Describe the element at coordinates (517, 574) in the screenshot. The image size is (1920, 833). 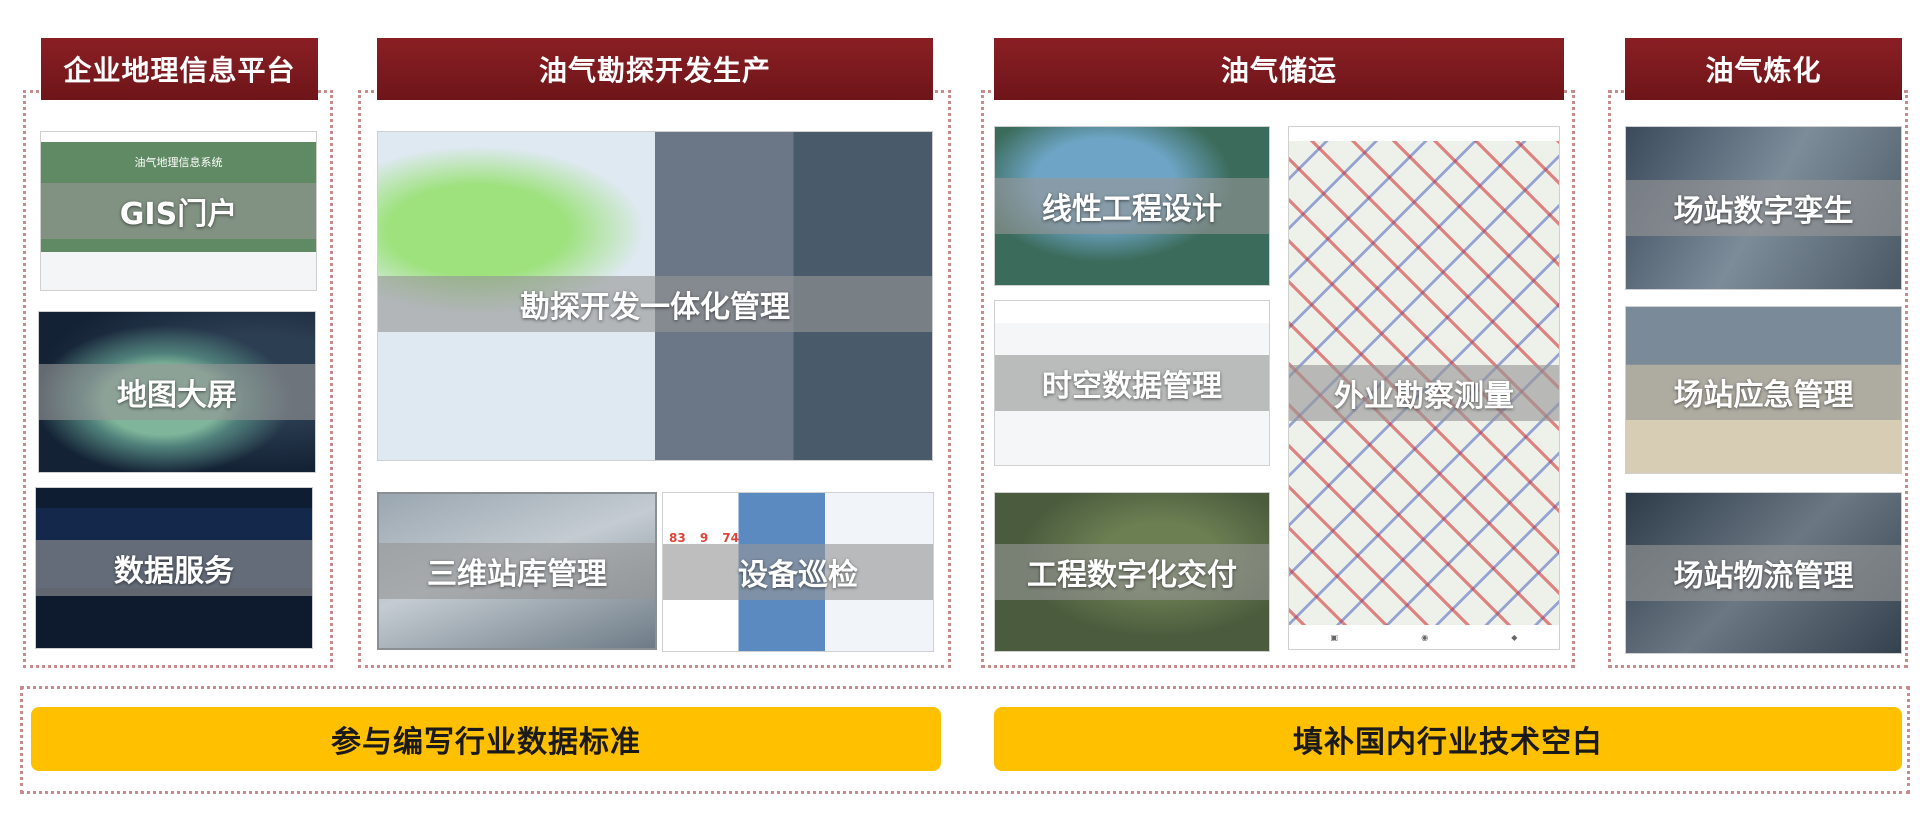
I see `tile-label-station-3d: 三维站库管理` at that location.